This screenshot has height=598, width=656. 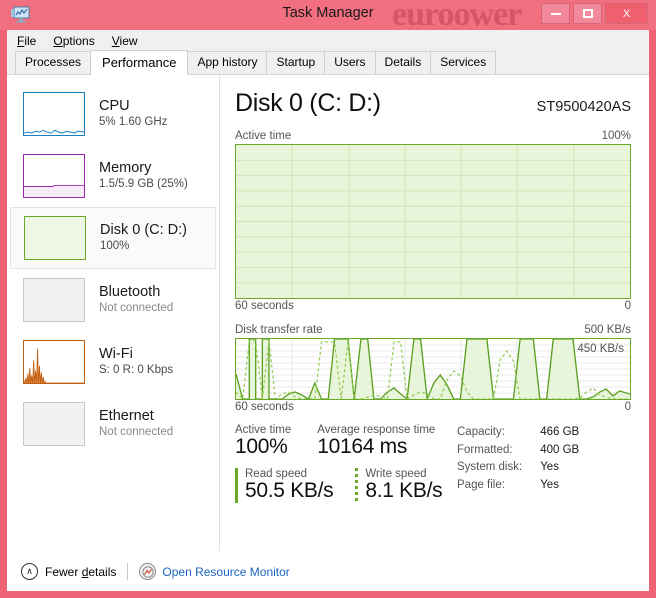 What do you see at coordinates (115, 246) in the screenshot?
I see `sidebar-sub-disk: 100%` at bounding box center [115, 246].